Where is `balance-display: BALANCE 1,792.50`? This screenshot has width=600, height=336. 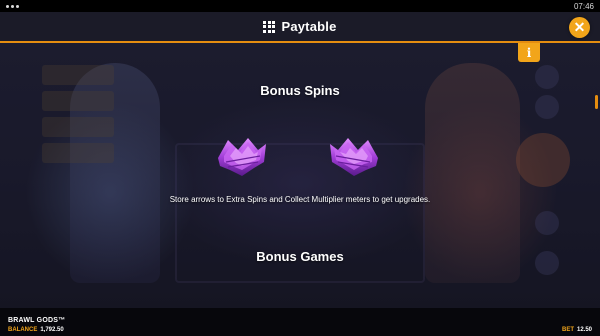 balance-display: BALANCE 1,792.50 is located at coordinates (36, 330).